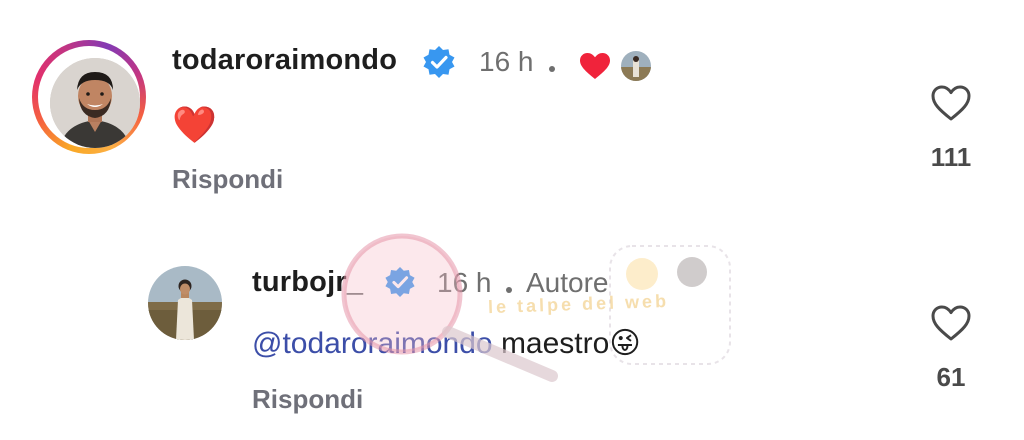 The width and height of the screenshot is (1024, 440). I want to click on comment-text: @todaroraimondo maestro😜, so click(446, 343).